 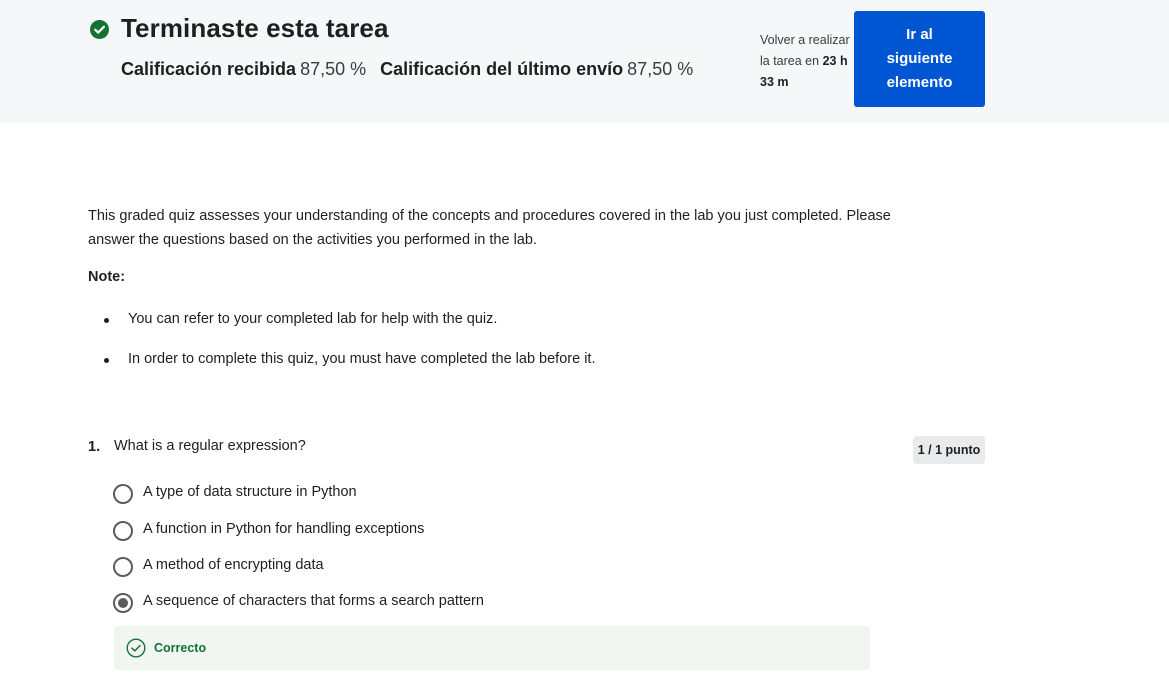 What do you see at coordinates (949, 450) in the screenshot?
I see `points-badge: 1 / 1 punto` at bounding box center [949, 450].